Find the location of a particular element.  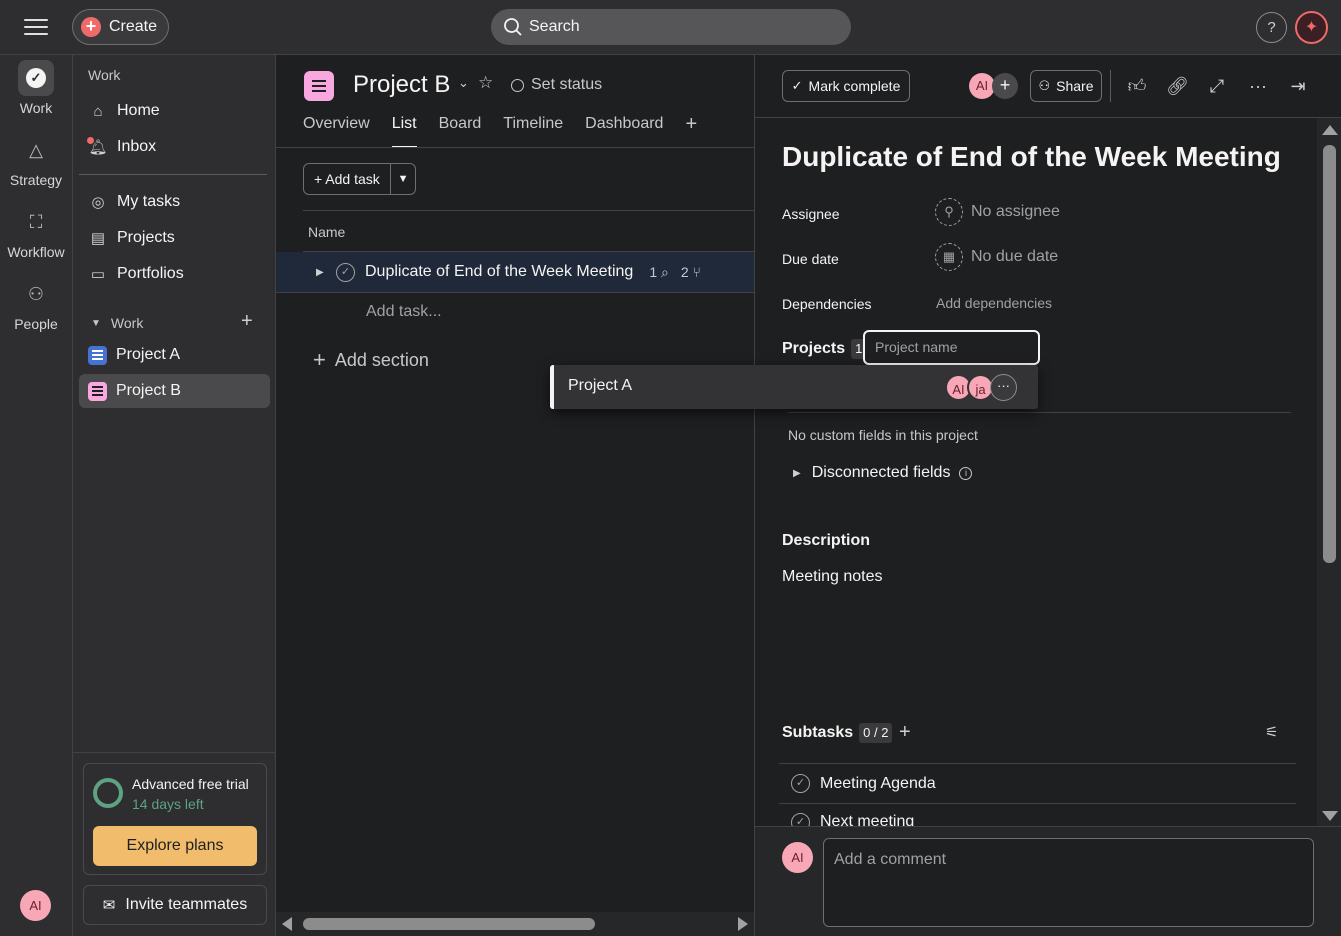

add-task-button: + Add task ▼ is located at coordinates (359, 179).